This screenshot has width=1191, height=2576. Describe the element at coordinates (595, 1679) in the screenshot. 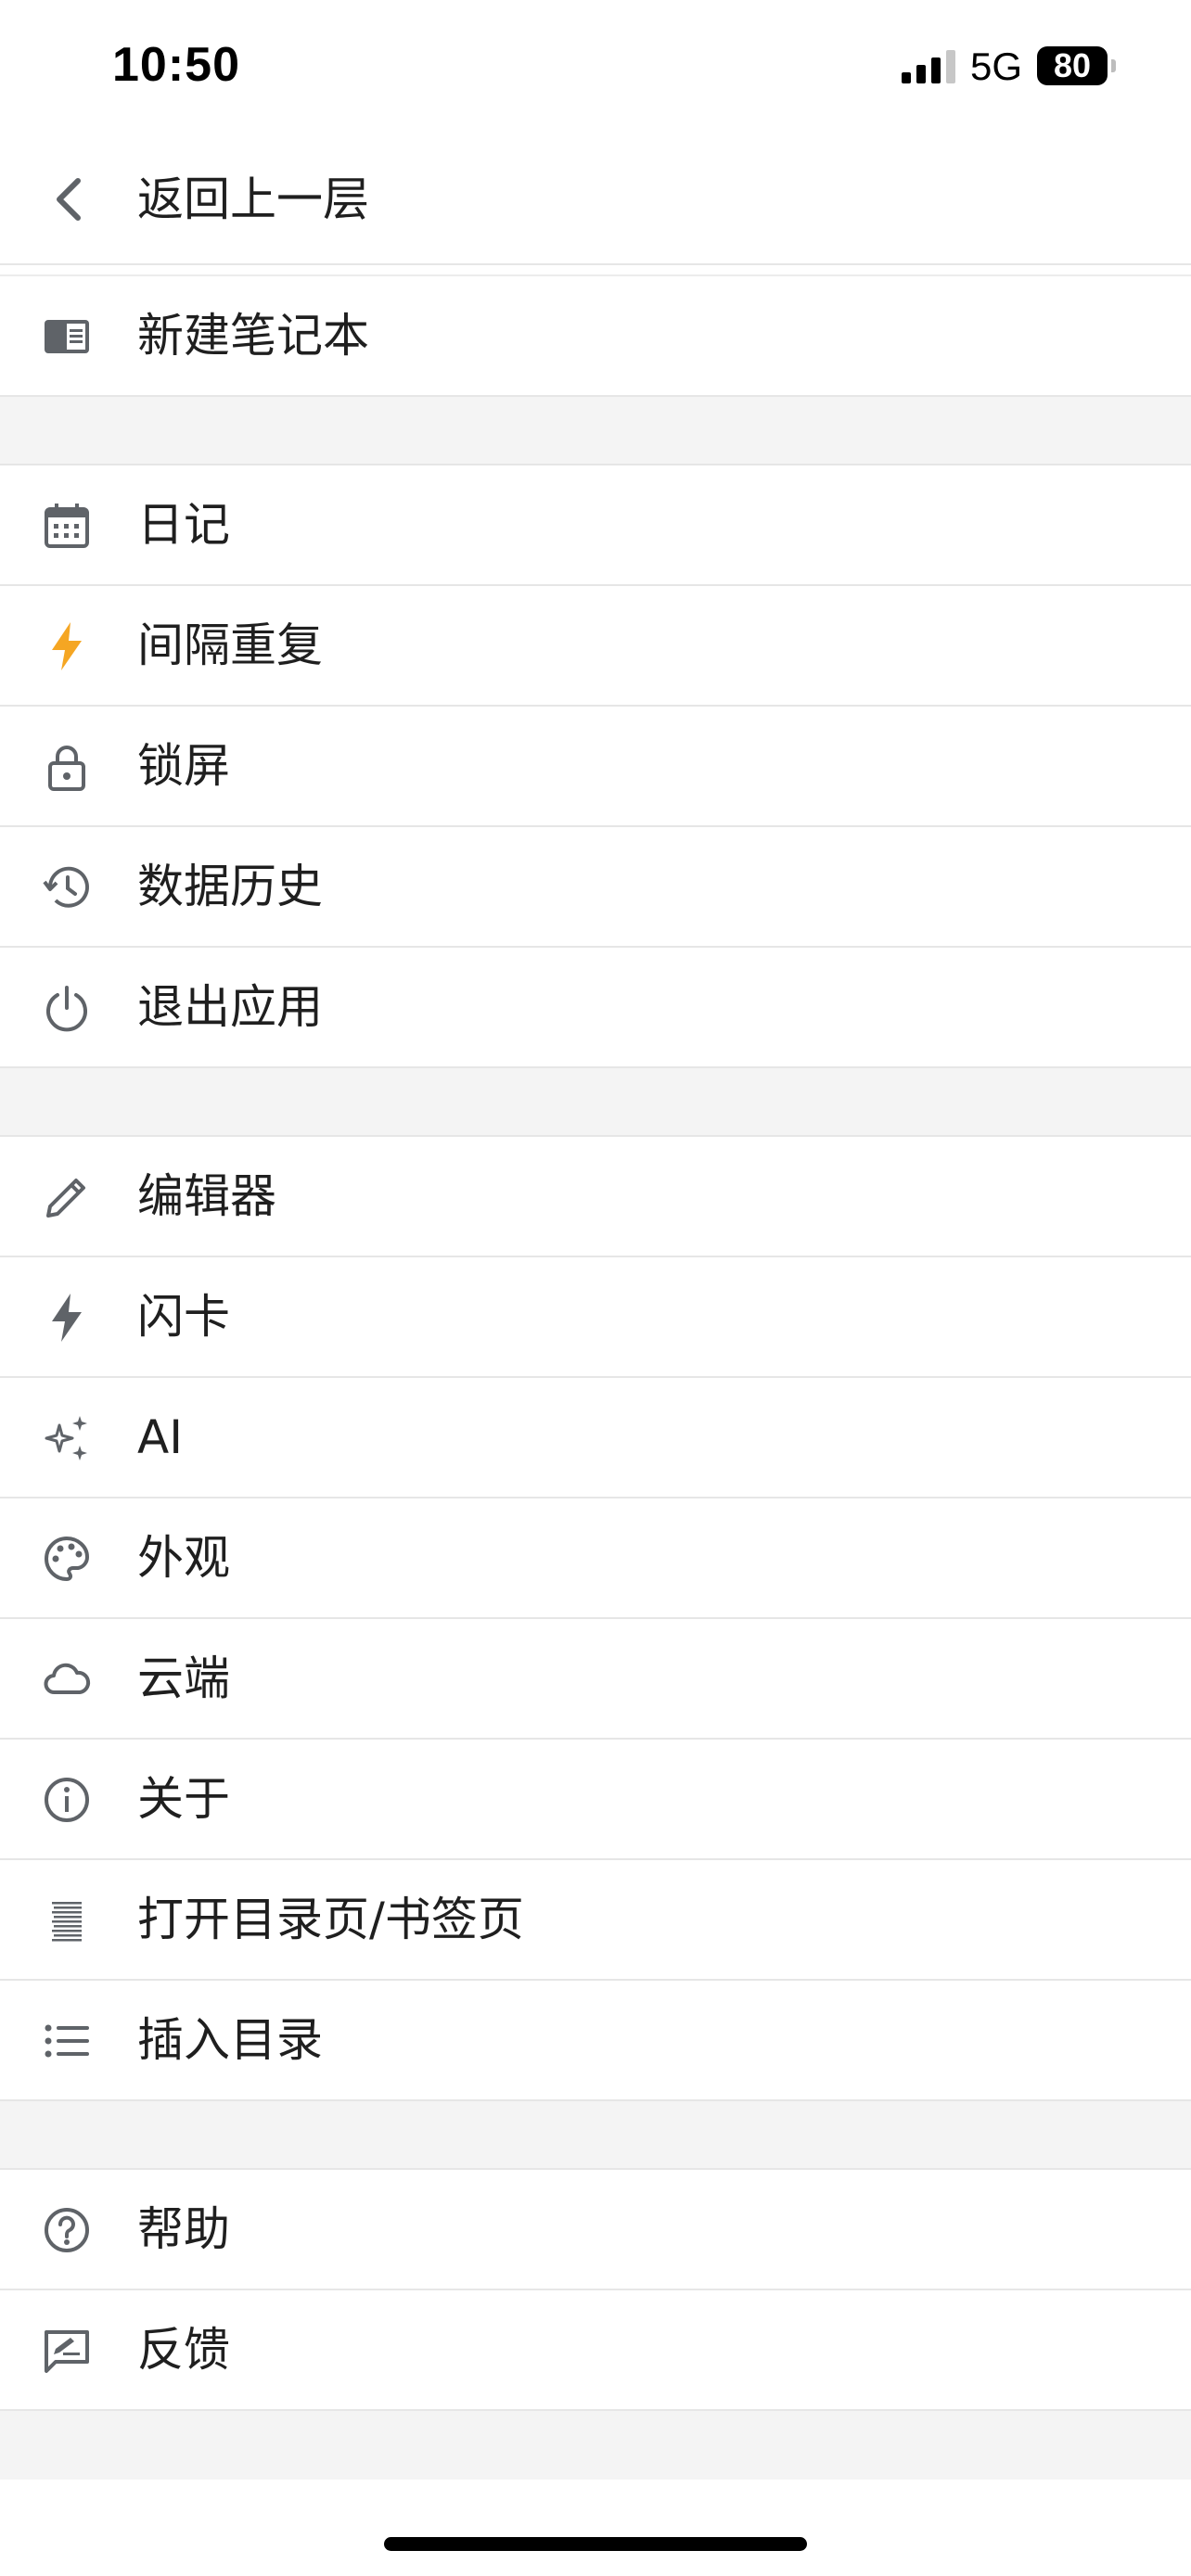

I see `menu-item-cloud: 云端` at that location.